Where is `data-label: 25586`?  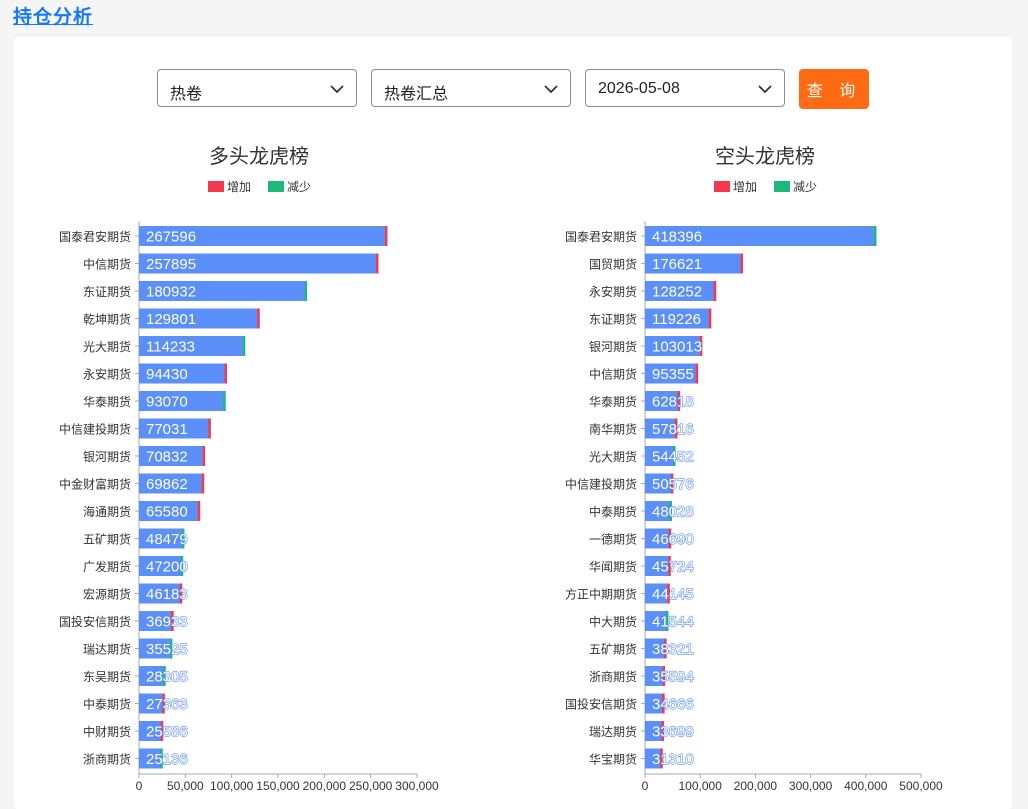
data-label: 25586 is located at coordinates (167, 732).